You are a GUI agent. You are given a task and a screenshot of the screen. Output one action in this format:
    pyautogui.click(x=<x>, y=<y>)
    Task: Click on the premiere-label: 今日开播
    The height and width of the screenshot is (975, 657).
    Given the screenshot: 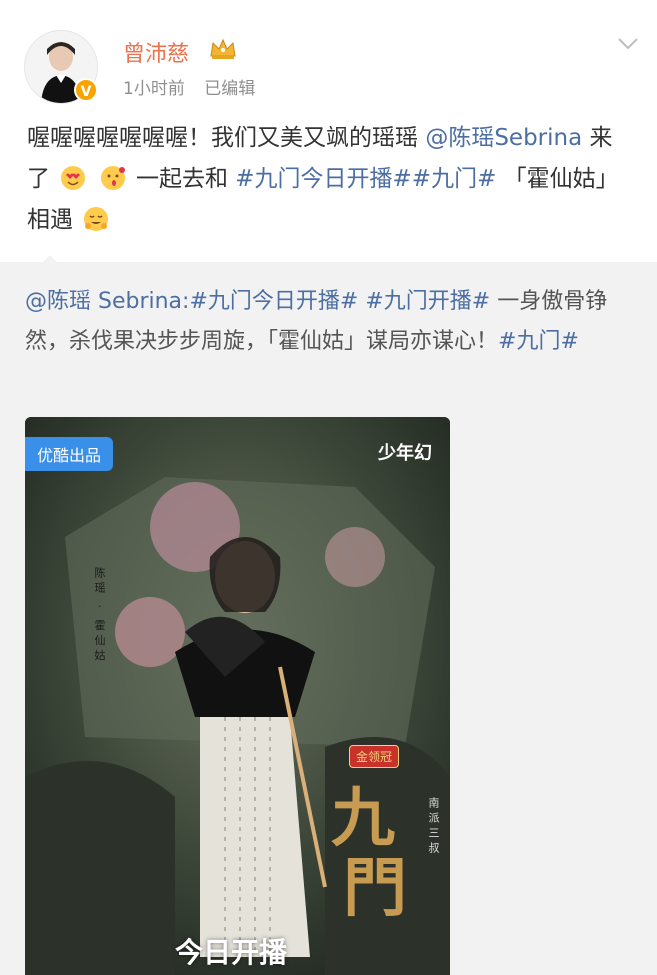 What is the action you would take?
    pyautogui.click(x=231, y=952)
    